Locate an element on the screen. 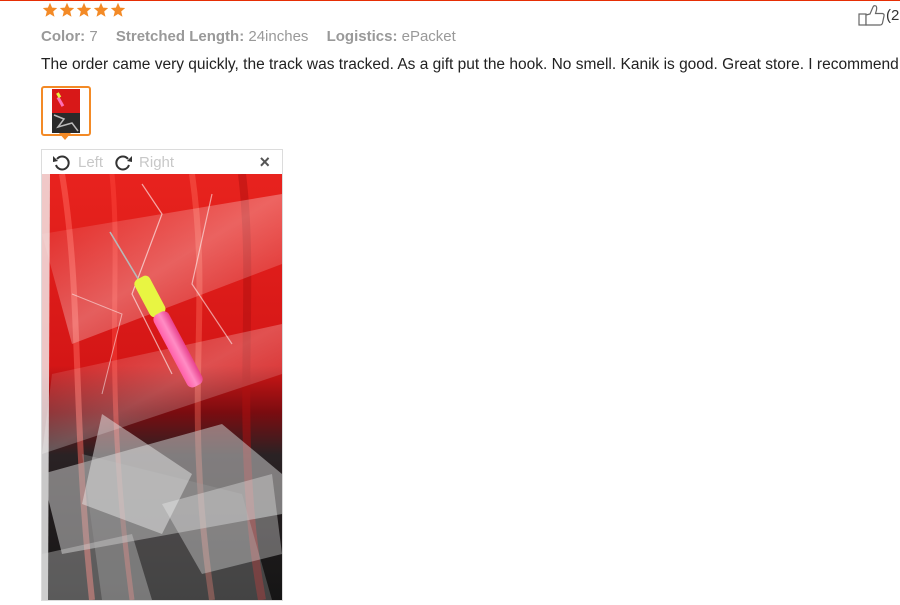  review-photo-thumbnail is located at coordinates (66, 111).